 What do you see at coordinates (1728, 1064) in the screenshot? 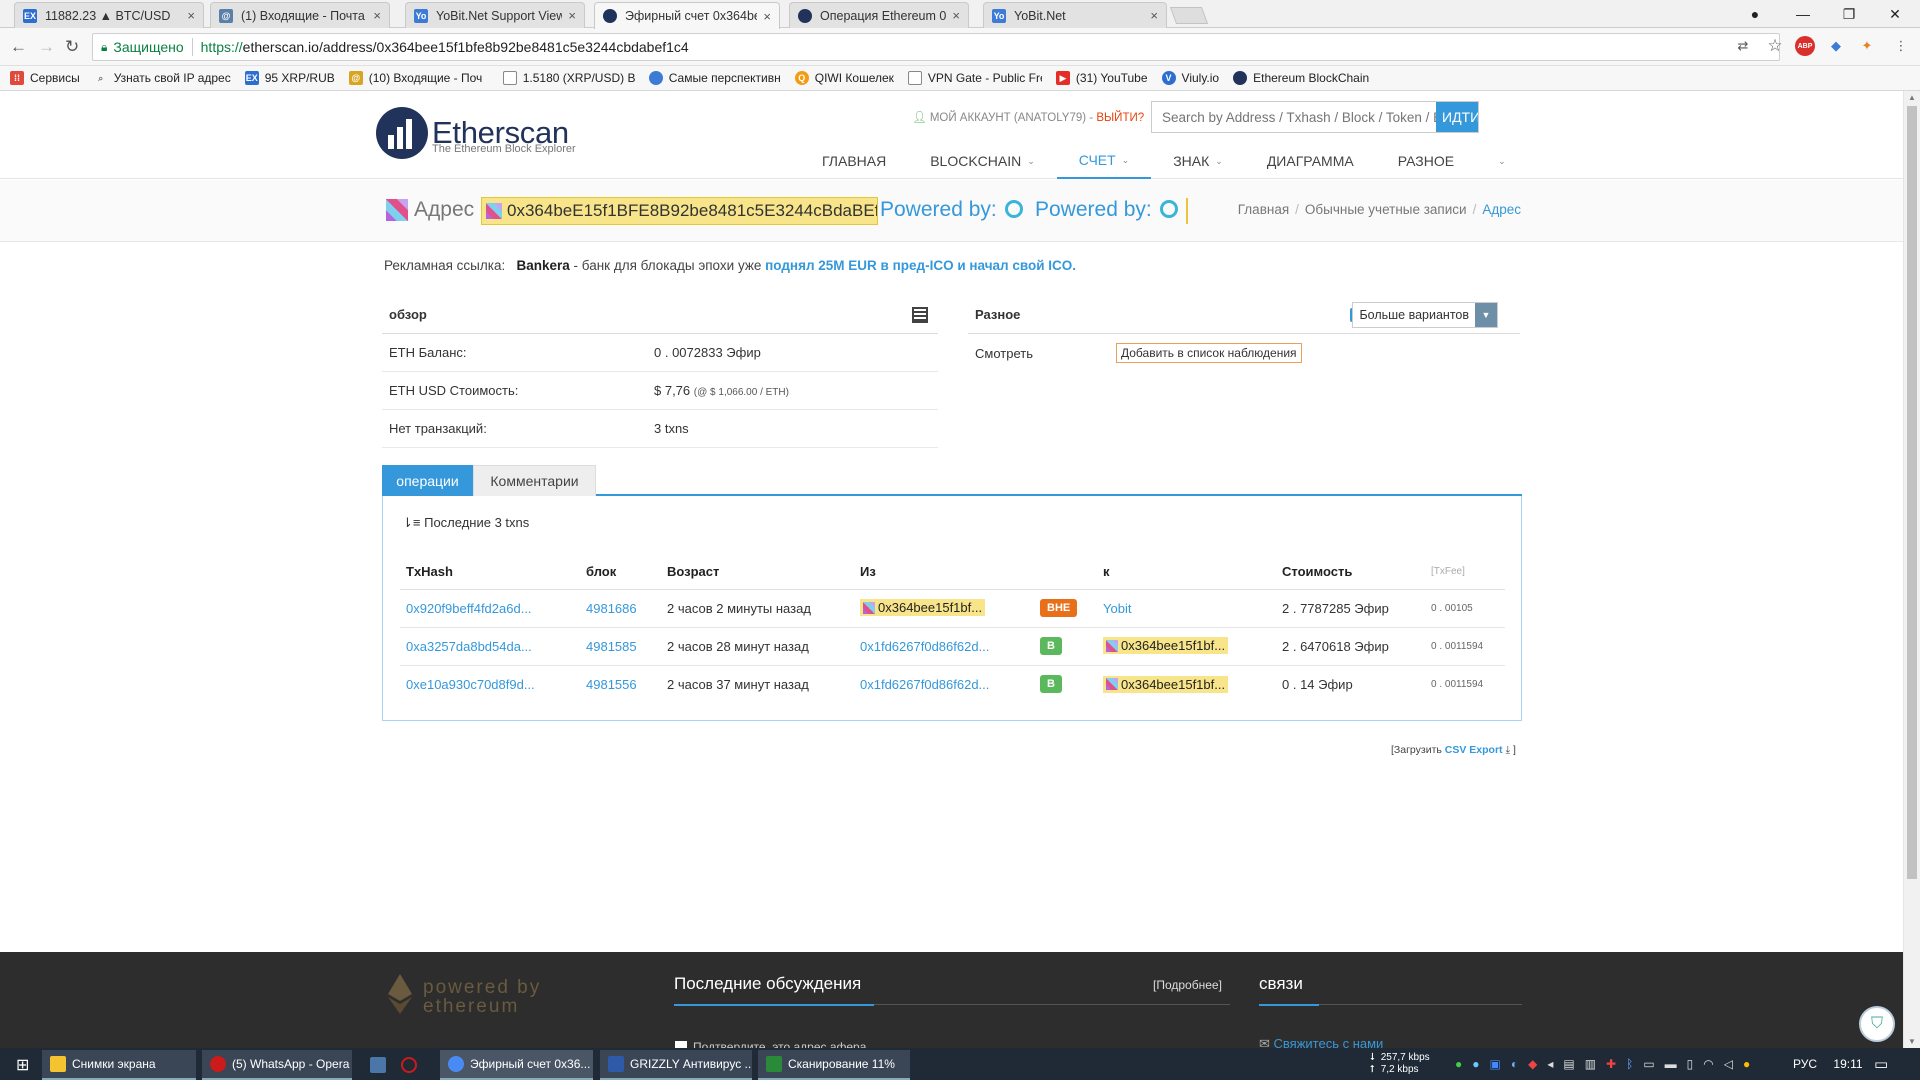
I see `volume-icon: ◁` at bounding box center [1728, 1064].